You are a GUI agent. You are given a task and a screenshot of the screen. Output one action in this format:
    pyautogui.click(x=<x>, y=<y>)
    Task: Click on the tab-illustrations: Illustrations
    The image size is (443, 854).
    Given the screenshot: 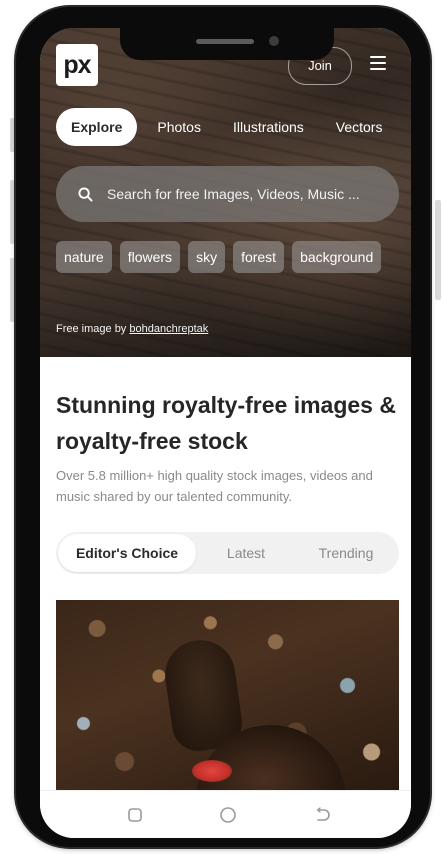 What is the action you would take?
    pyautogui.click(x=268, y=127)
    